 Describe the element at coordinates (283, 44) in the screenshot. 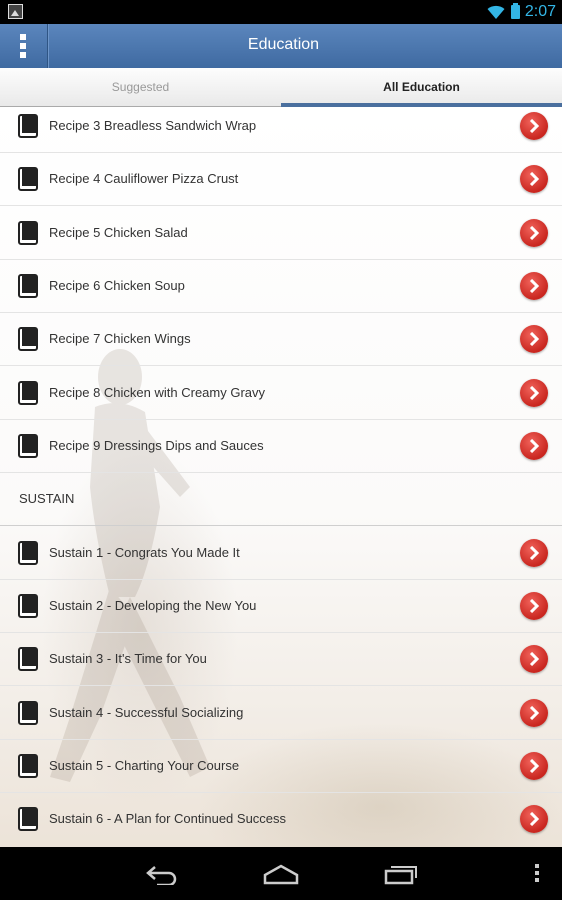

I see `page-title: Education` at that location.